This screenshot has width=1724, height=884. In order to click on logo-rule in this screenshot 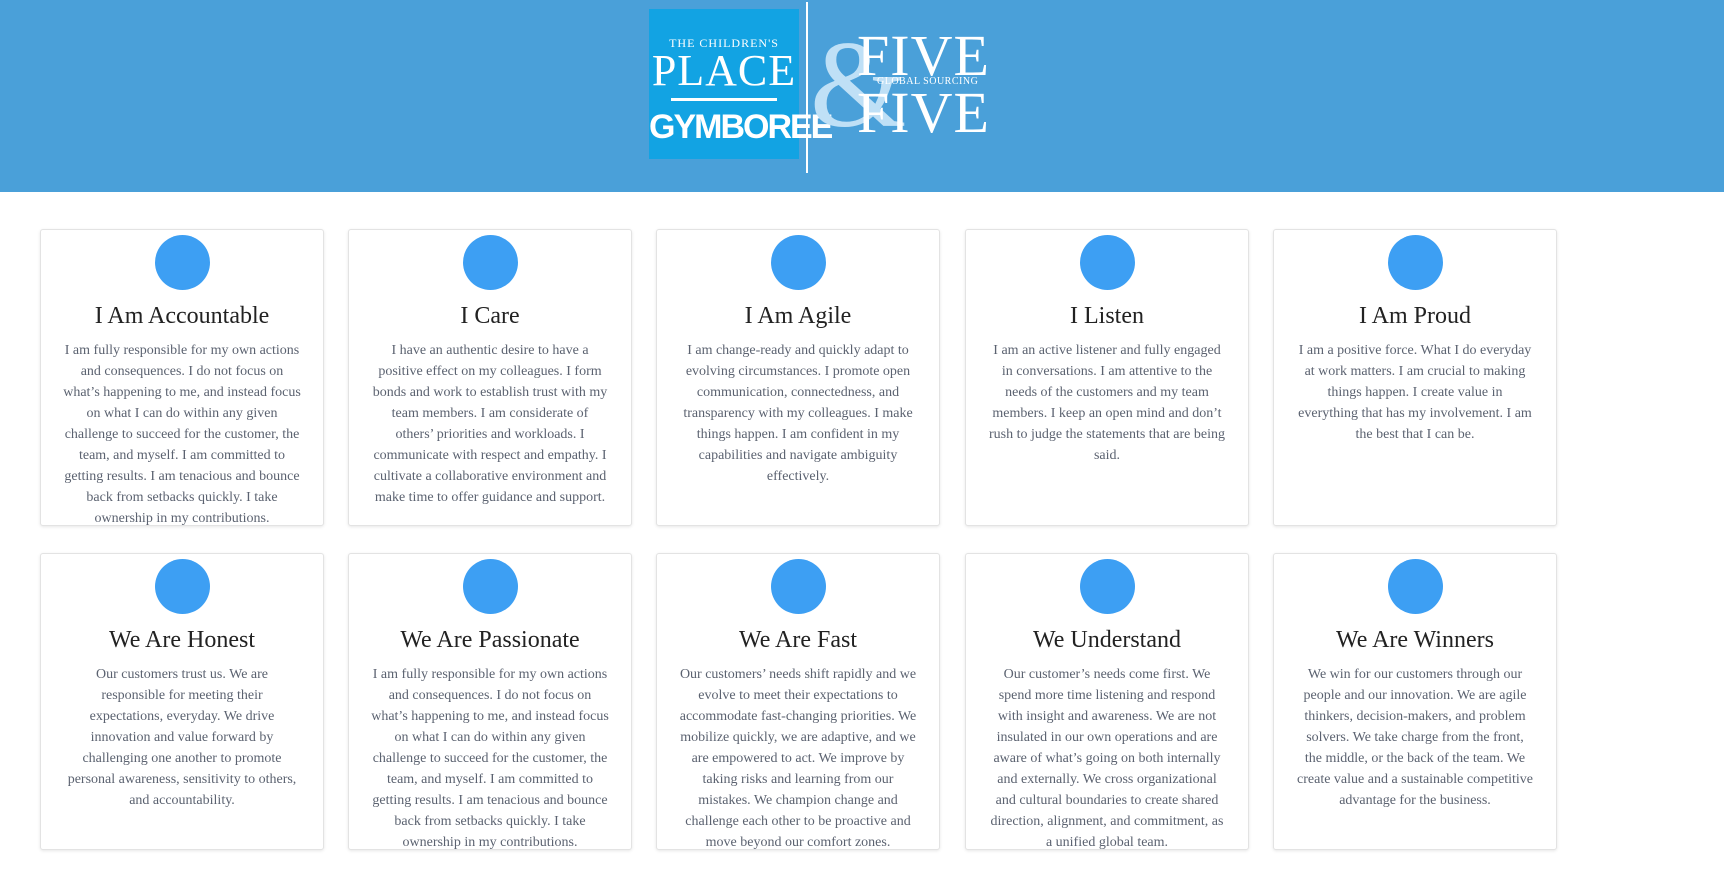, I will do `click(724, 99)`.